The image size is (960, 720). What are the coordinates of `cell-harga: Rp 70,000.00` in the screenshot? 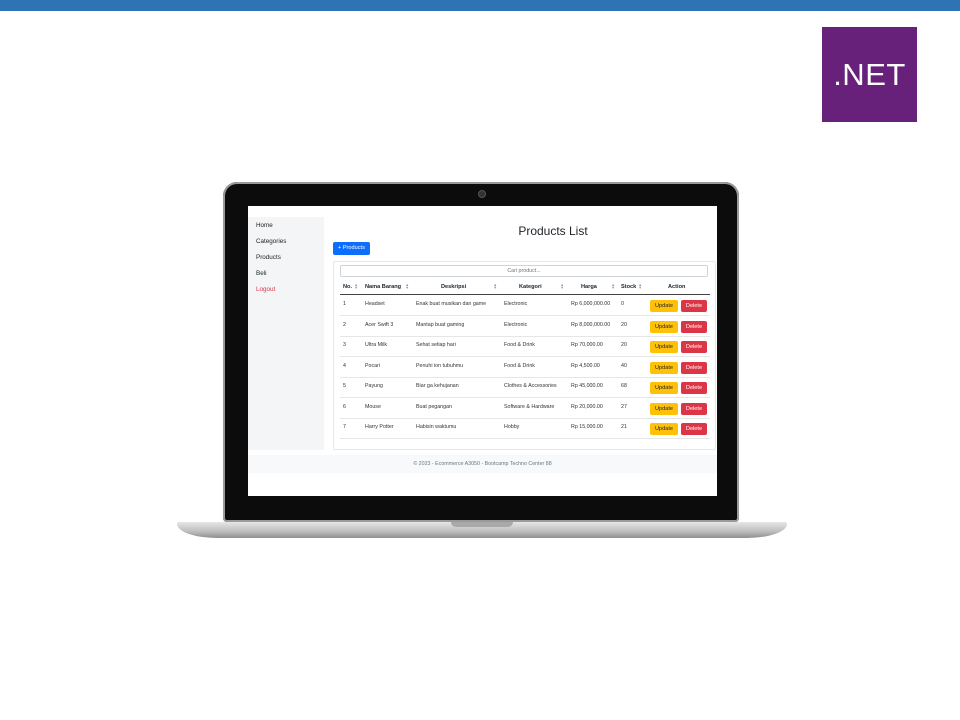 It's located at (587, 345).